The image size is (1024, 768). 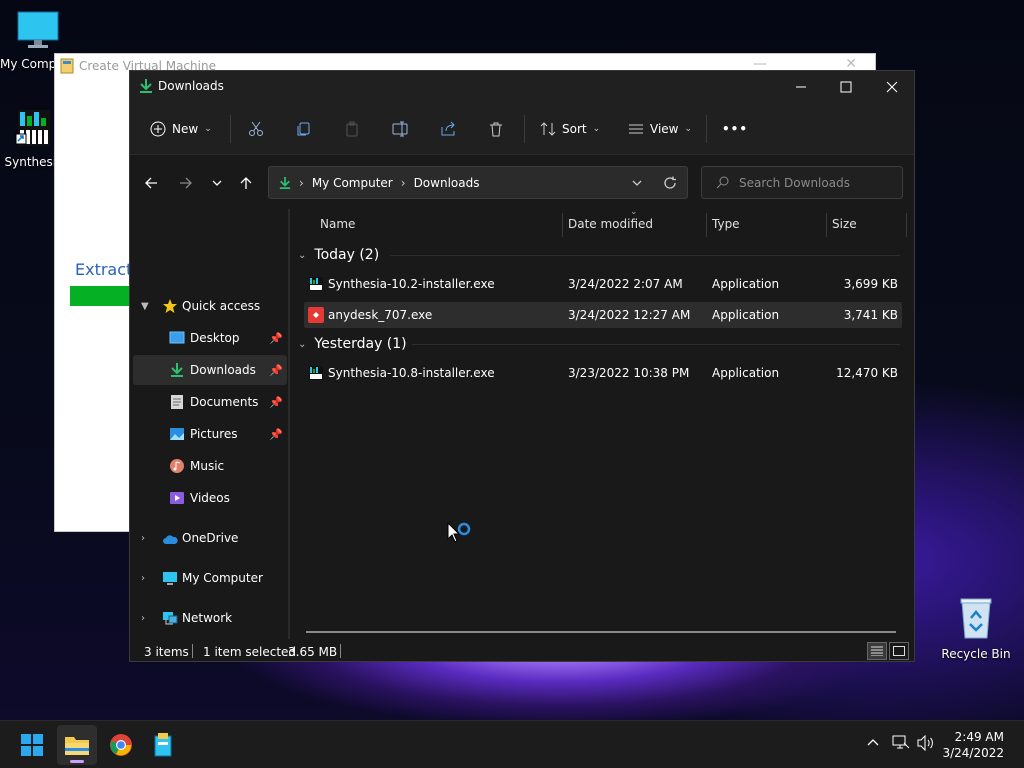 I want to click on share-button, so click(x=448, y=129).